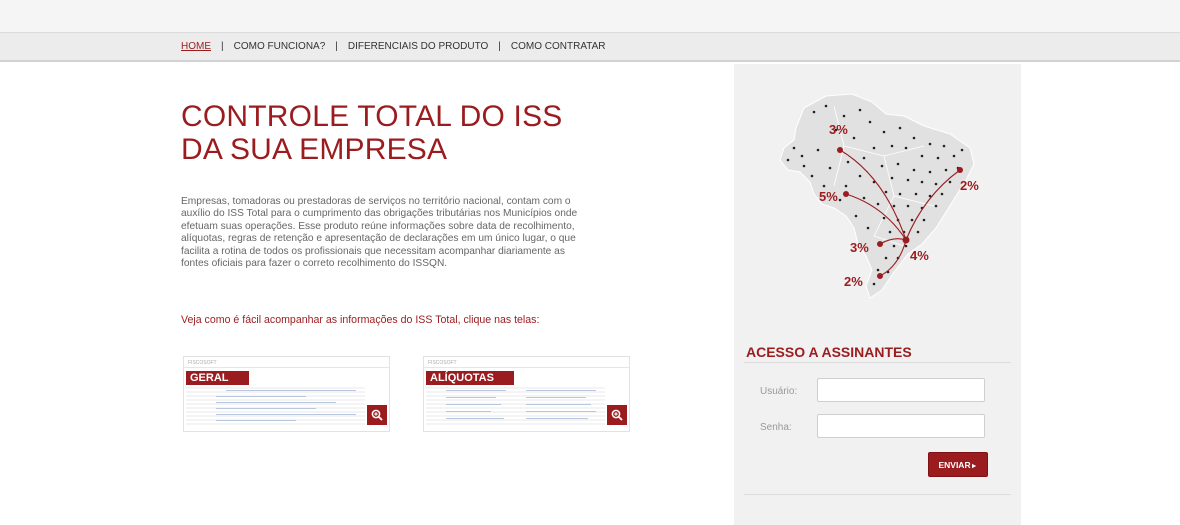  I want to click on hero-title-line1: CONTROLE TOTAL DO ISS, so click(372, 116).